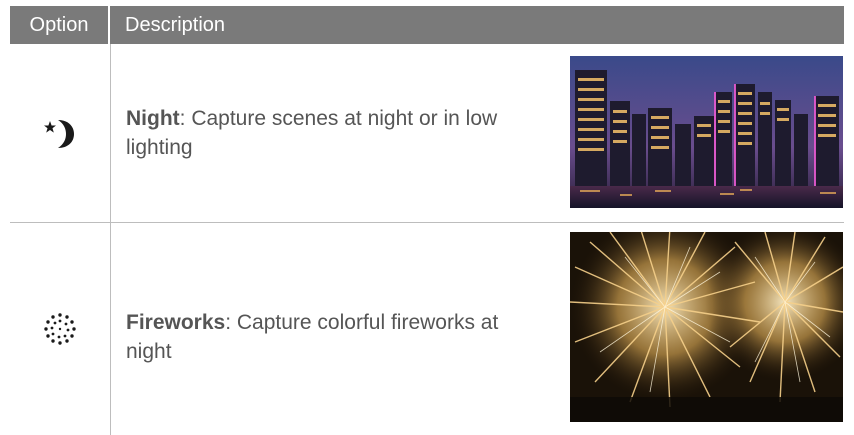 Image resolution: width=854 pixels, height=435 pixels. I want to click on fireworks-photo, so click(706, 327).